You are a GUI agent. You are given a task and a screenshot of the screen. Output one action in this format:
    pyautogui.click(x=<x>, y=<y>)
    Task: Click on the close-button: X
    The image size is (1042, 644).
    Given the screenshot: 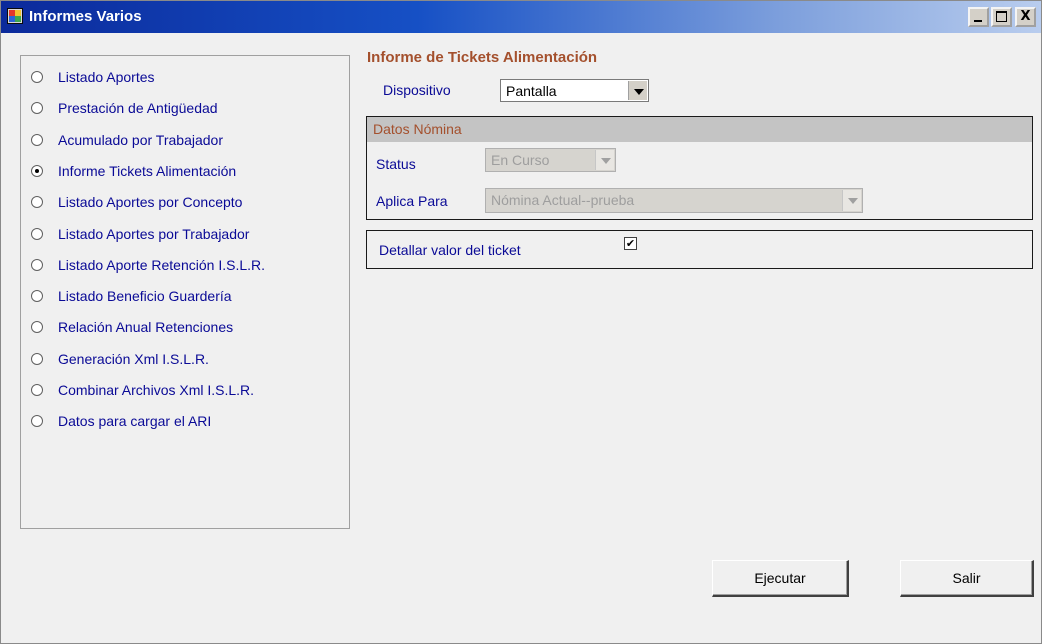 What is the action you would take?
    pyautogui.click(x=1025, y=17)
    